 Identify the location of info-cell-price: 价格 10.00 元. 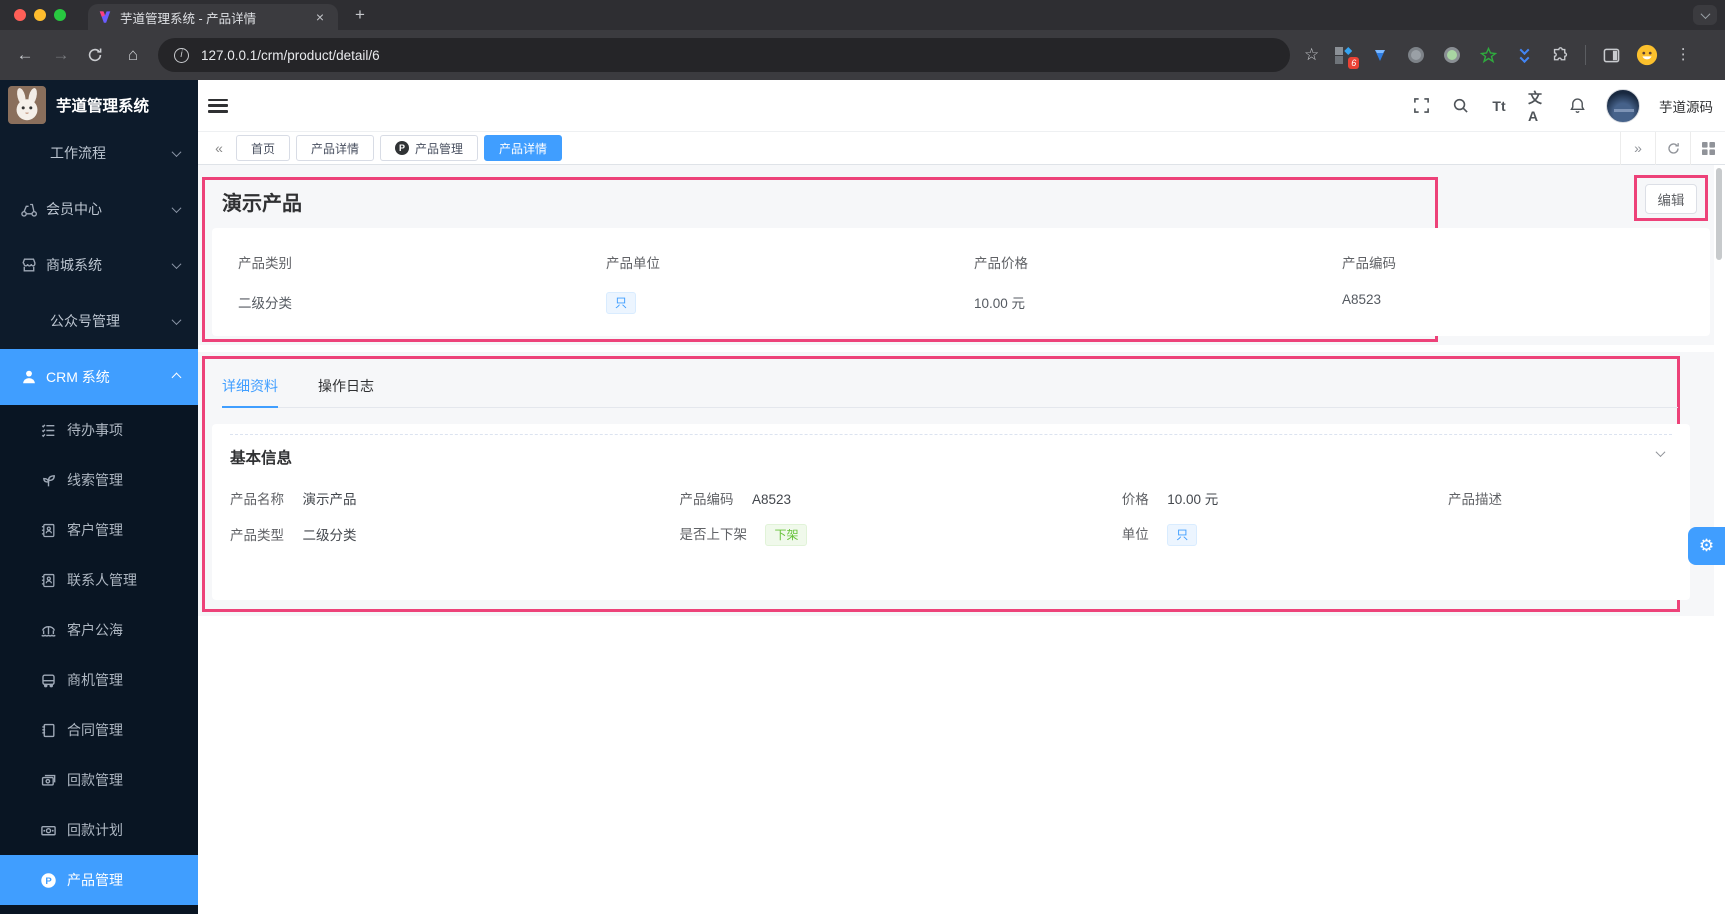
(1285, 498).